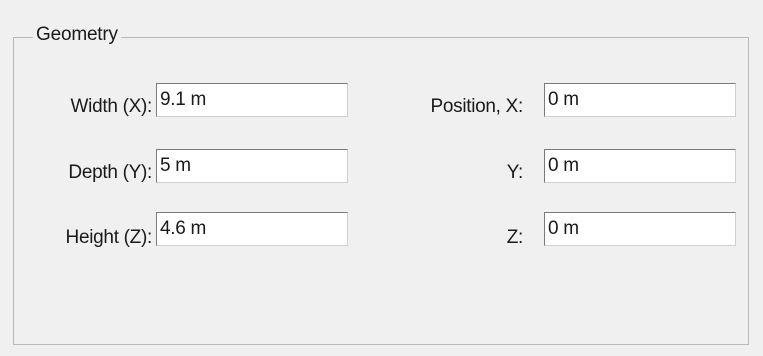  What do you see at coordinates (515, 172) in the screenshot?
I see `position-y-label: Y:` at bounding box center [515, 172].